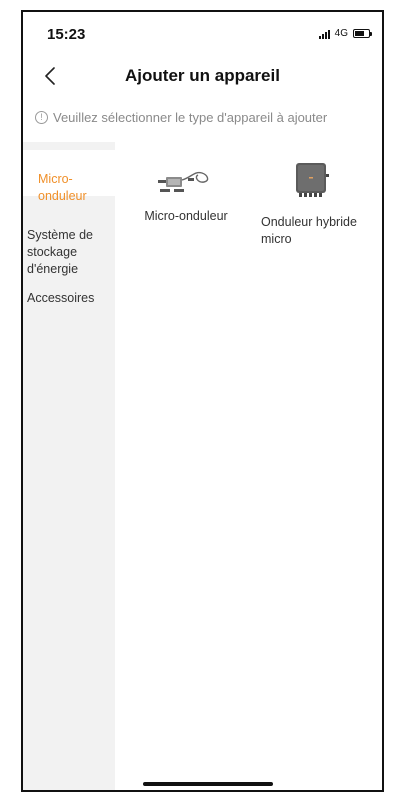 The image size is (395, 802). What do you see at coordinates (61, 298) in the screenshot?
I see `sidebar-item-label: Accessoires` at bounding box center [61, 298].